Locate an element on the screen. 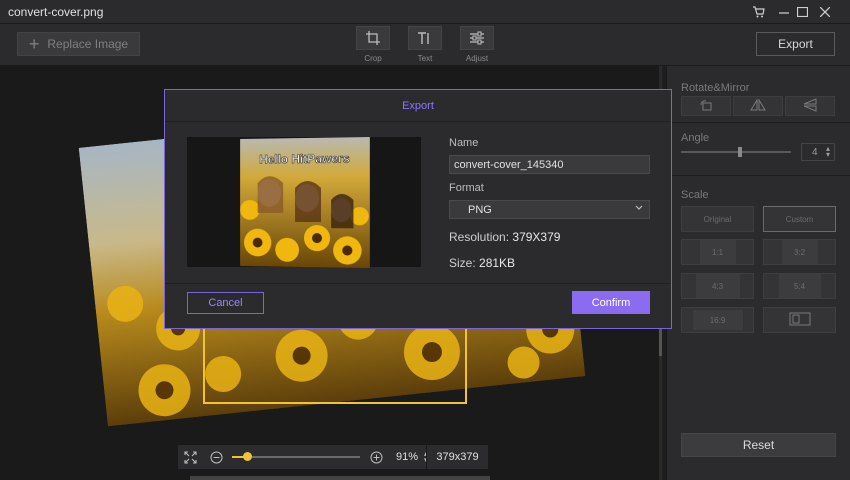  scale-1-1-label: 1:1 is located at coordinates (717, 252).